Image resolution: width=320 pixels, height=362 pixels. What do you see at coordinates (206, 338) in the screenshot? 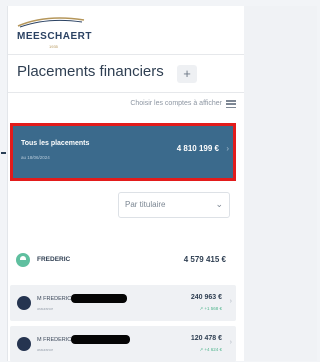
I see `account-amount: 120 478 €` at bounding box center [206, 338].